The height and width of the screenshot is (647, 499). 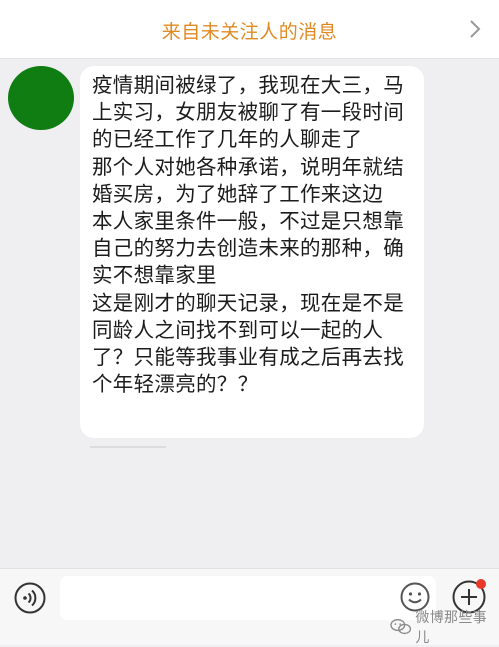 I want to click on voice-icon, so click(x=30, y=598).